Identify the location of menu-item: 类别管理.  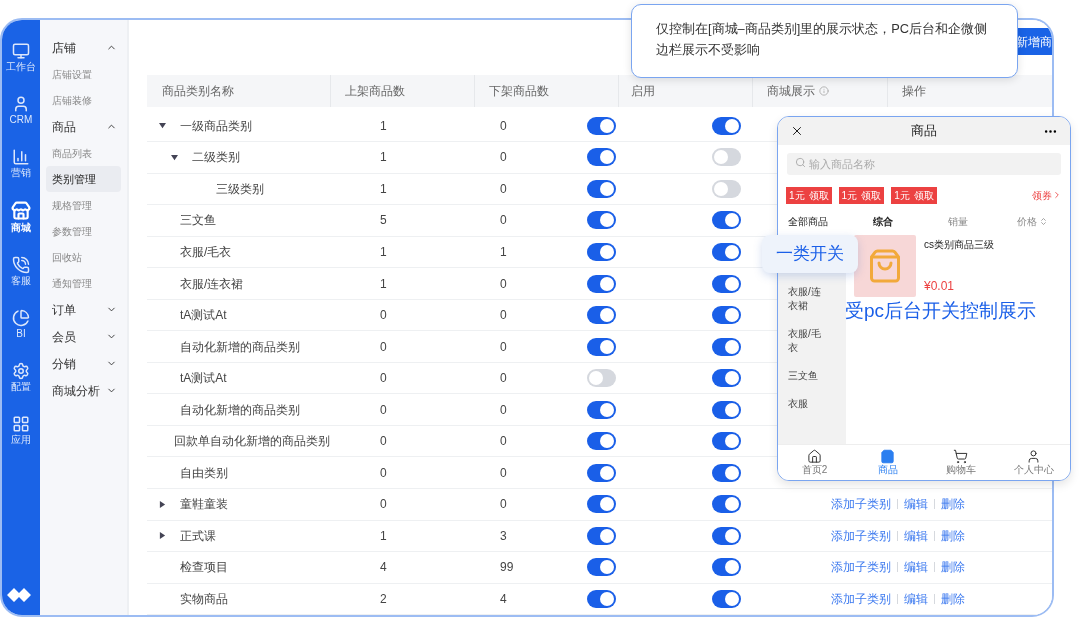
(83, 179).